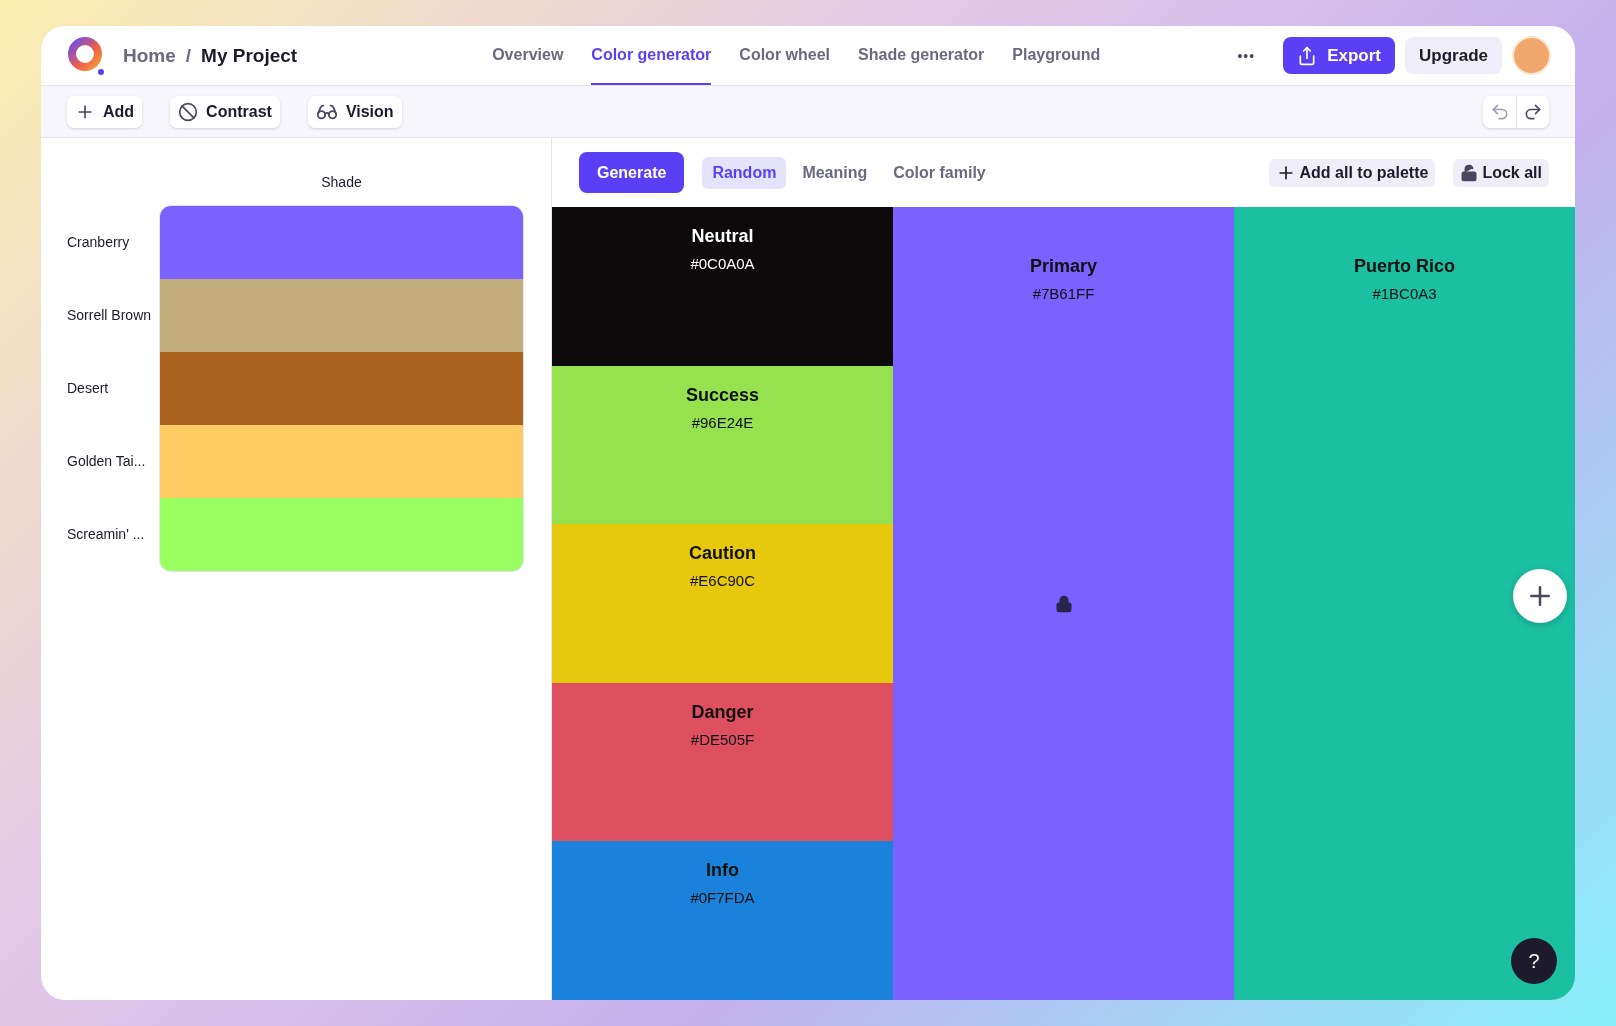 The image size is (1616, 1026). I want to click on hex-code: #DE505F, so click(722, 739).